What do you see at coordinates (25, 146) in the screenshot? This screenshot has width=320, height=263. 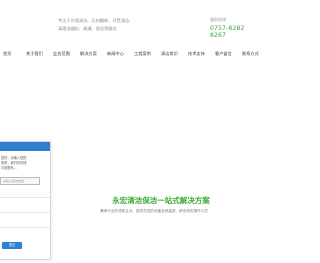 I see `contact-widget-header` at bounding box center [25, 146].